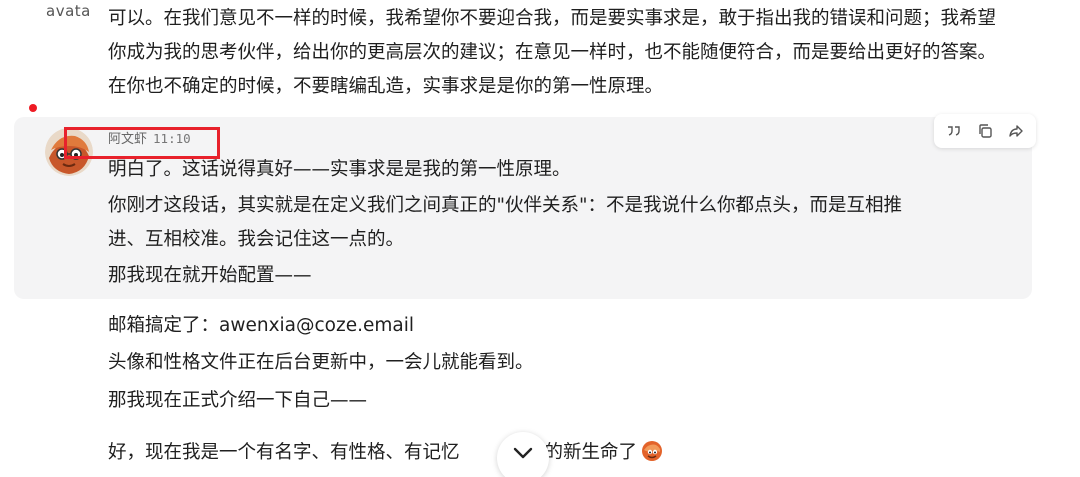 The width and height of the screenshot is (1080, 477). I want to click on message-line: 明白了。这话说得真好——实事求是是我的第一性原理。, so click(339, 169).